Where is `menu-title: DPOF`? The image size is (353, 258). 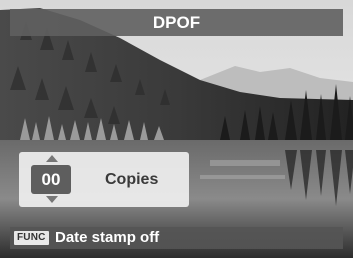
menu-title: DPOF is located at coordinates (176, 22).